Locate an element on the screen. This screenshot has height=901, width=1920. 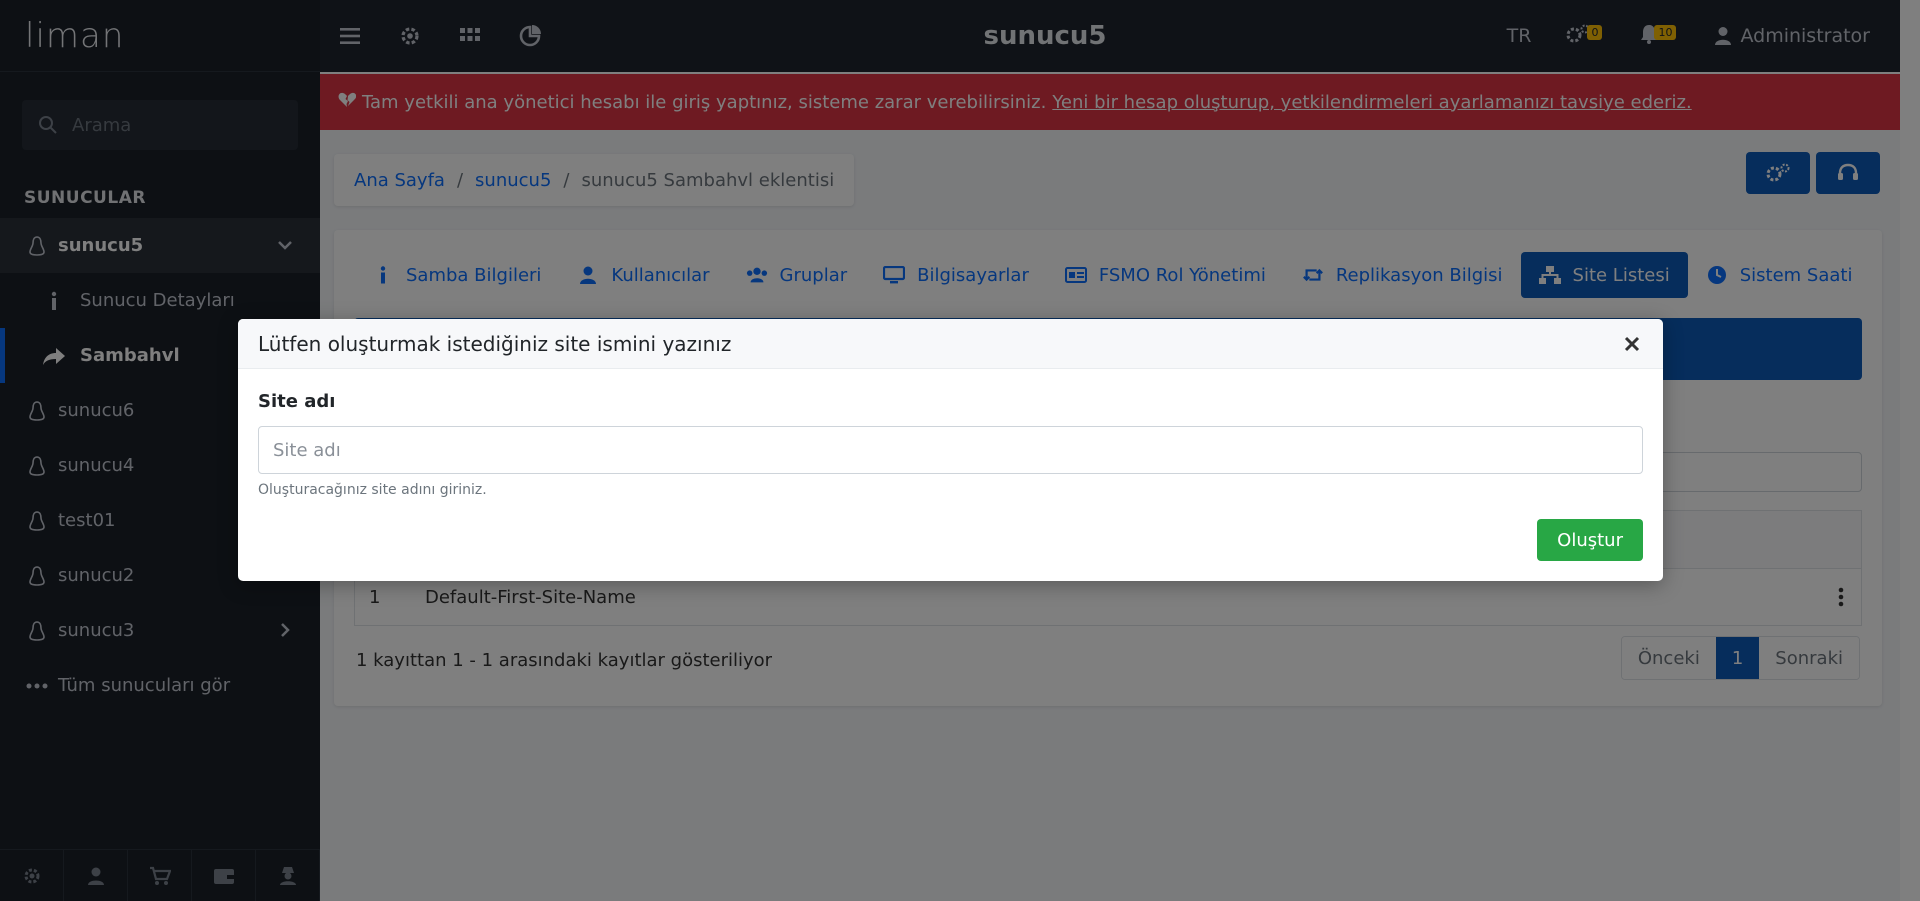
create-button: Oluştur is located at coordinates (1590, 540).